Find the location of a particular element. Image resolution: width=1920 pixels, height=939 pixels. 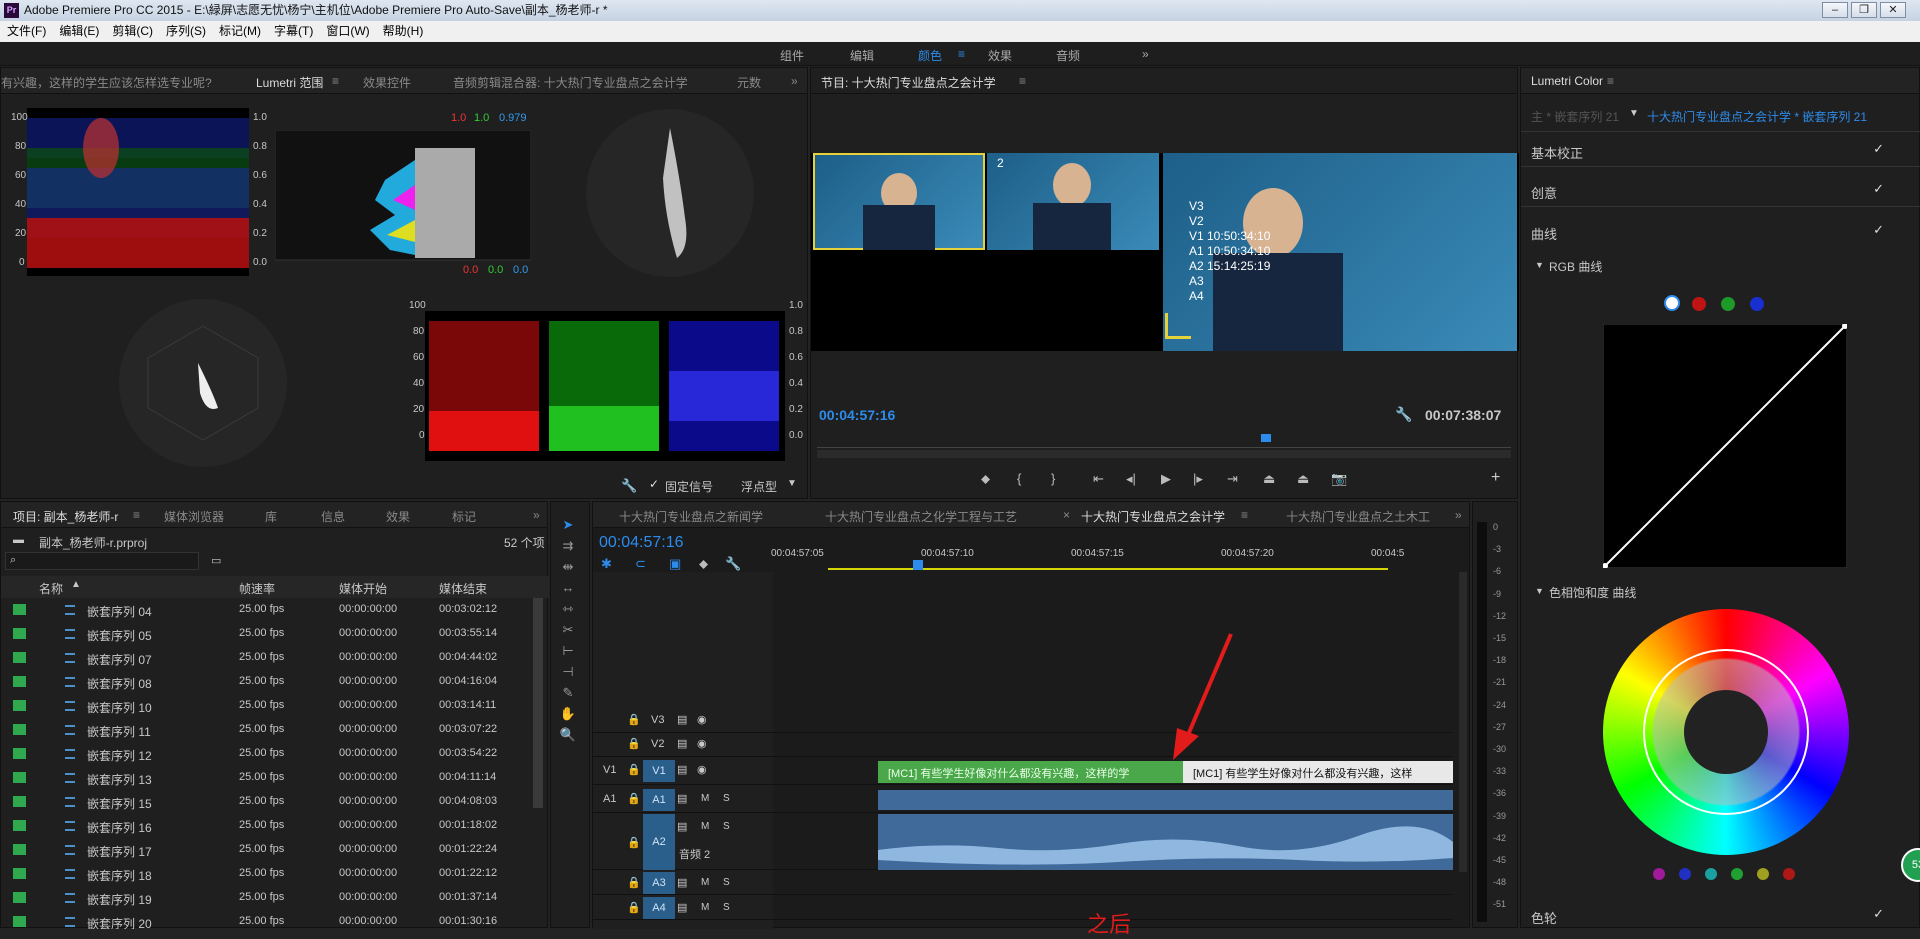

tab-seq-journalism: 十大热门专业盘点之新闻学 is located at coordinates (691, 516).